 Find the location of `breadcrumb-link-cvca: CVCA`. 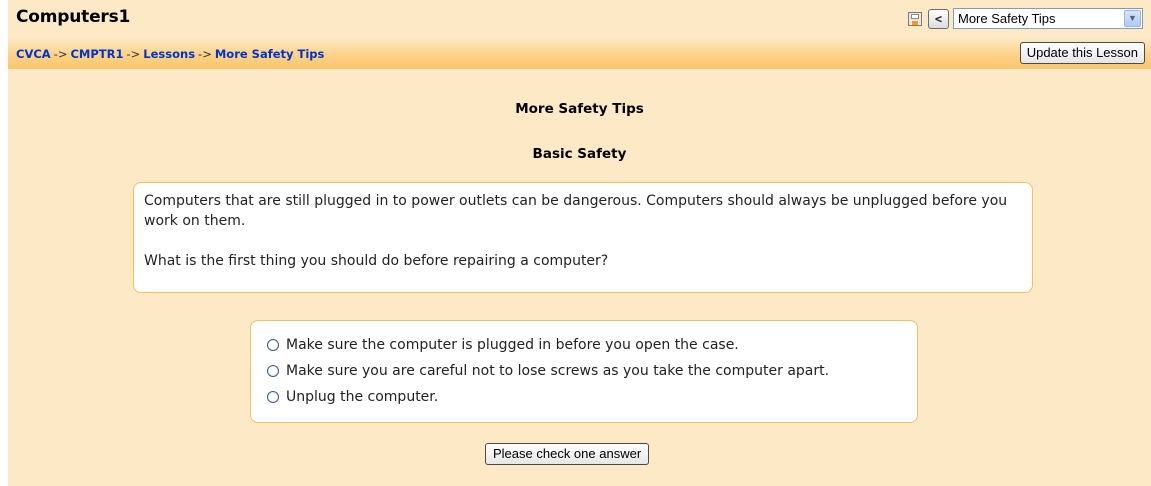

breadcrumb-link-cvca: CVCA is located at coordinates (33, 54).